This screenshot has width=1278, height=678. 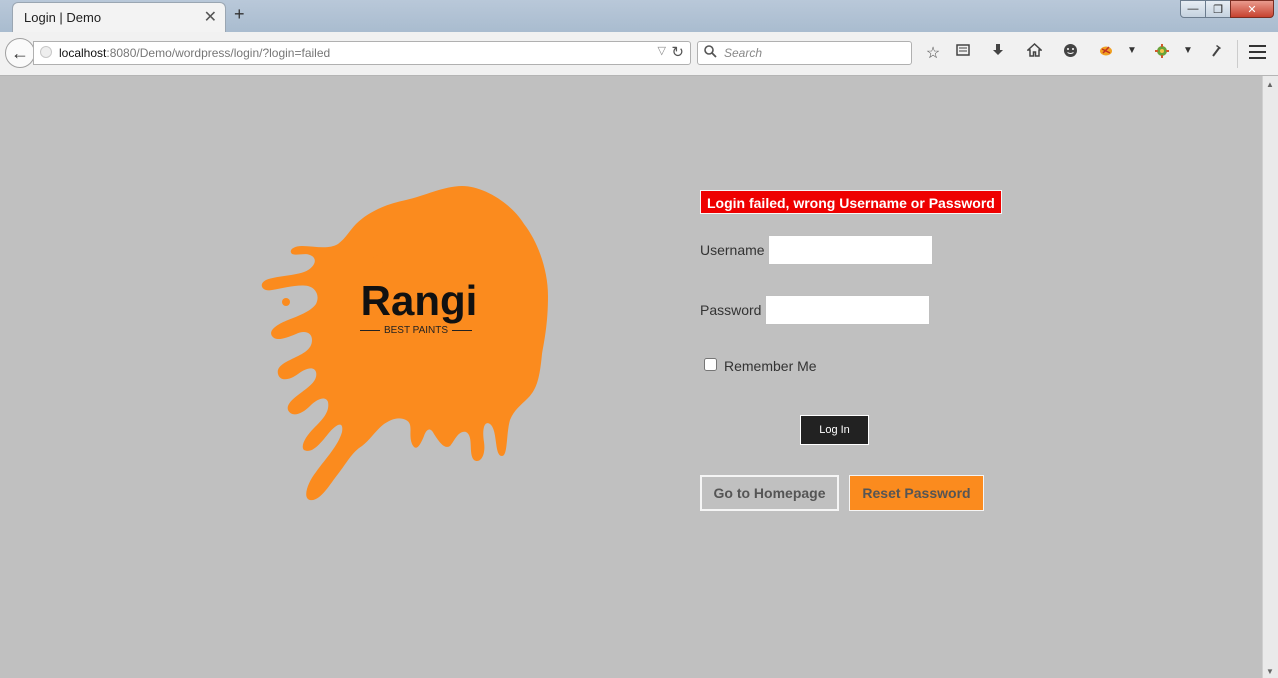 I want to click on scroll-up-icon: ▲, so click(x=1270, y=84).